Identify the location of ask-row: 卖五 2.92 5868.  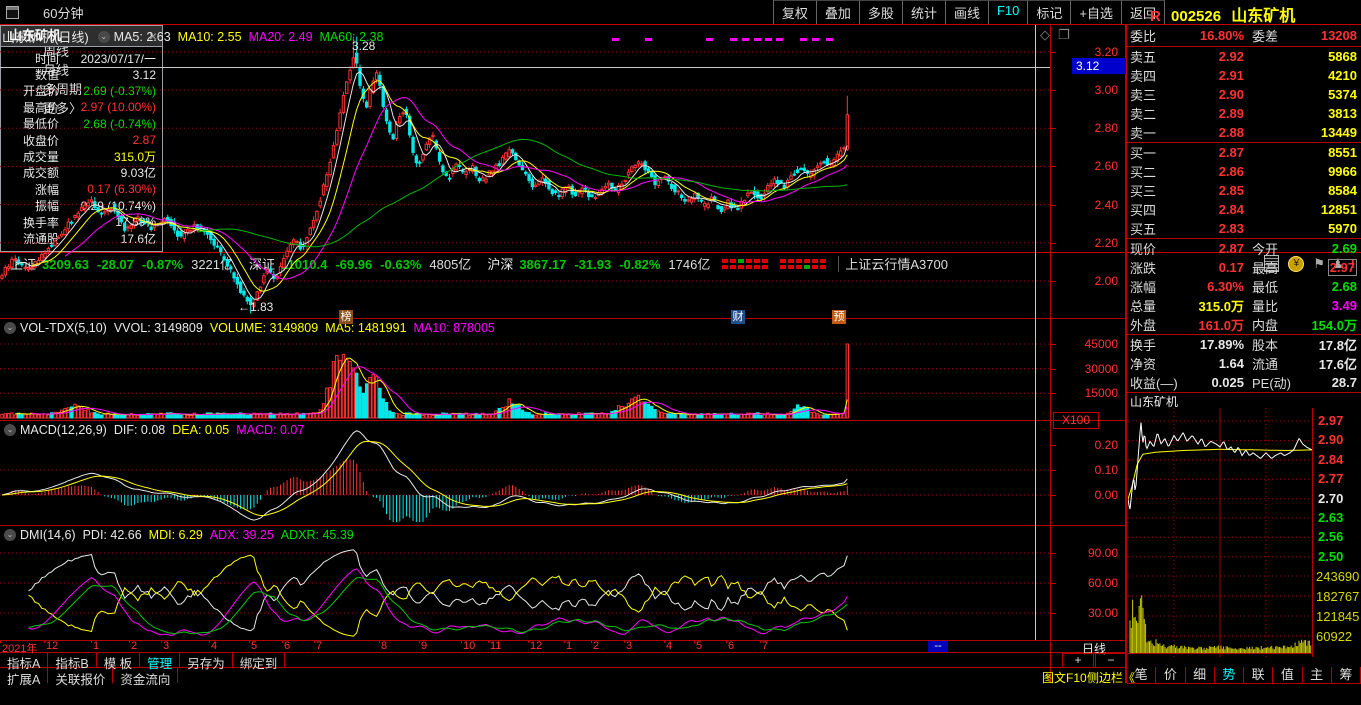
(1244, 56).